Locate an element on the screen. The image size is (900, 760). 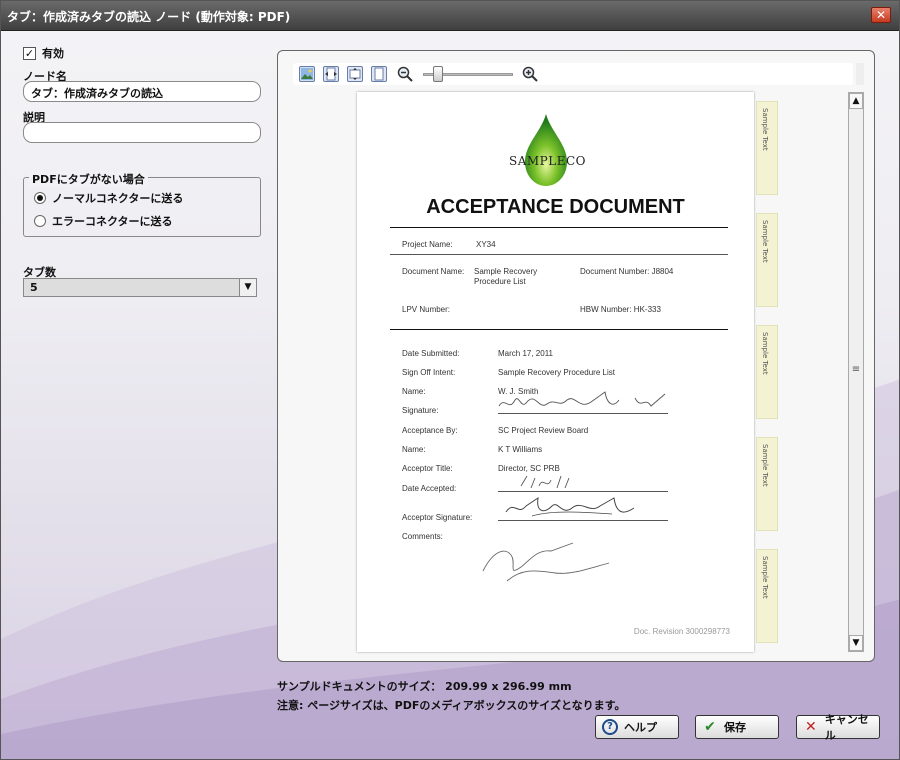
cancel-label: キャンセル is located at coordinates (846, 727).